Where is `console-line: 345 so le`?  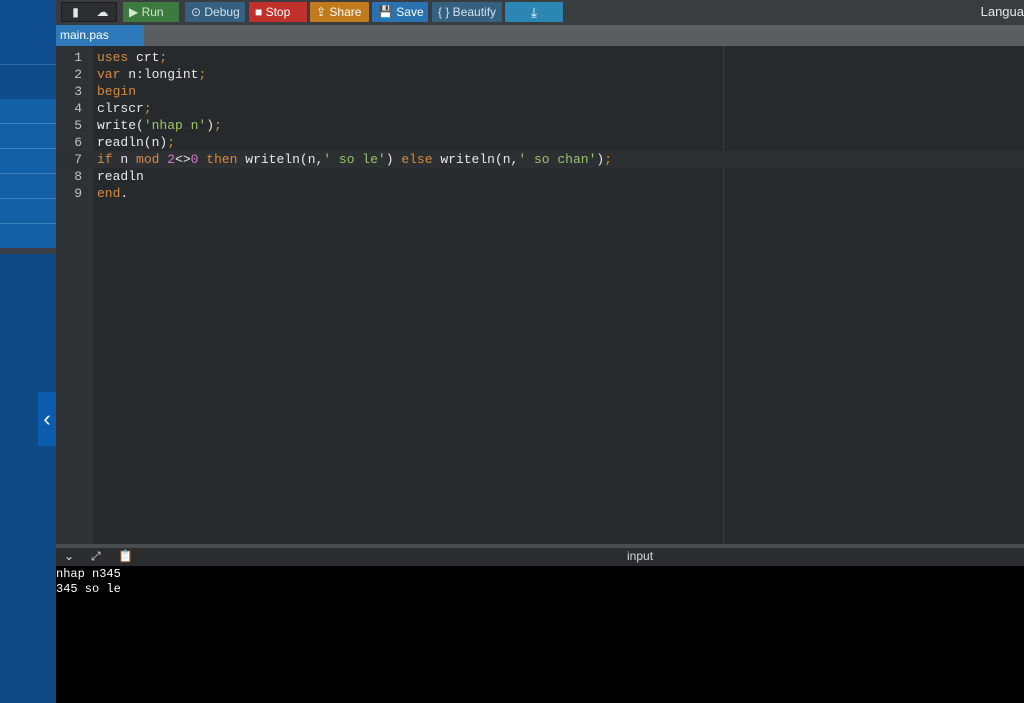 console-line: 345 so le is located at coordinates (88, 589).